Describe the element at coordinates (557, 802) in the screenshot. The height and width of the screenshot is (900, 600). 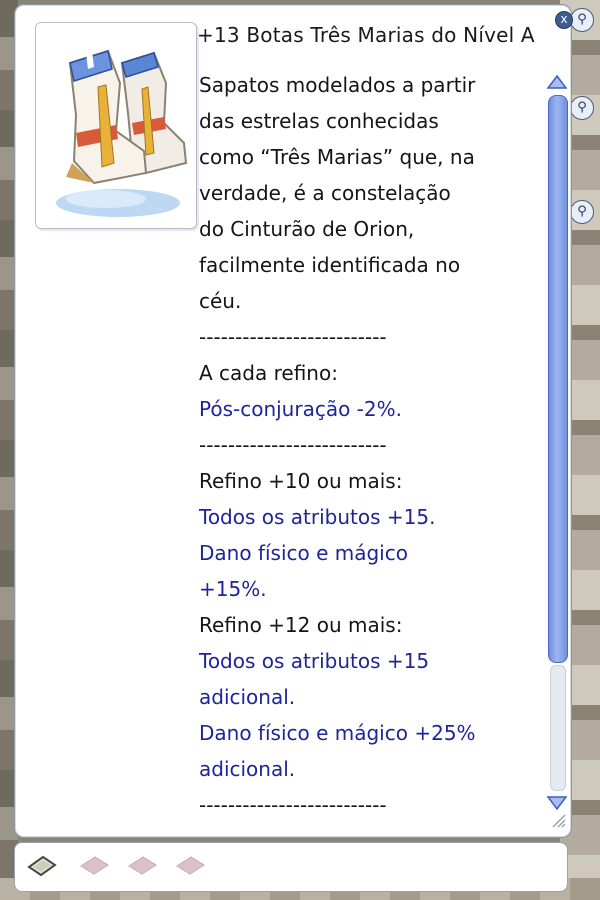
I see `scroll-down-arrow-icon` at that location.